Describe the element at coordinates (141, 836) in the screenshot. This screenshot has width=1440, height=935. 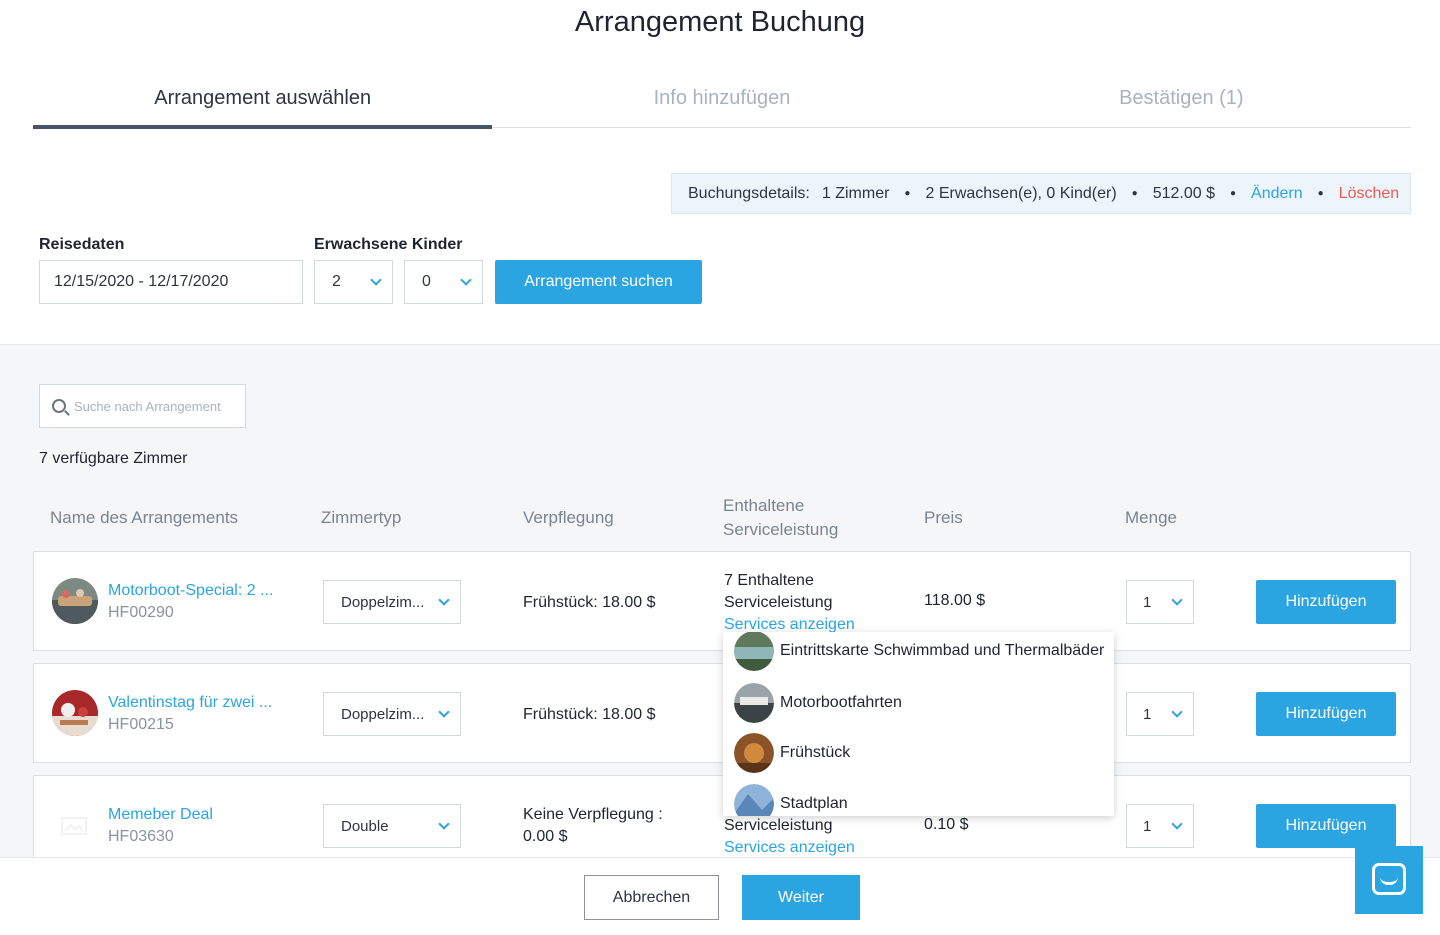
I see `arrangement-code: HF03630` at that location.